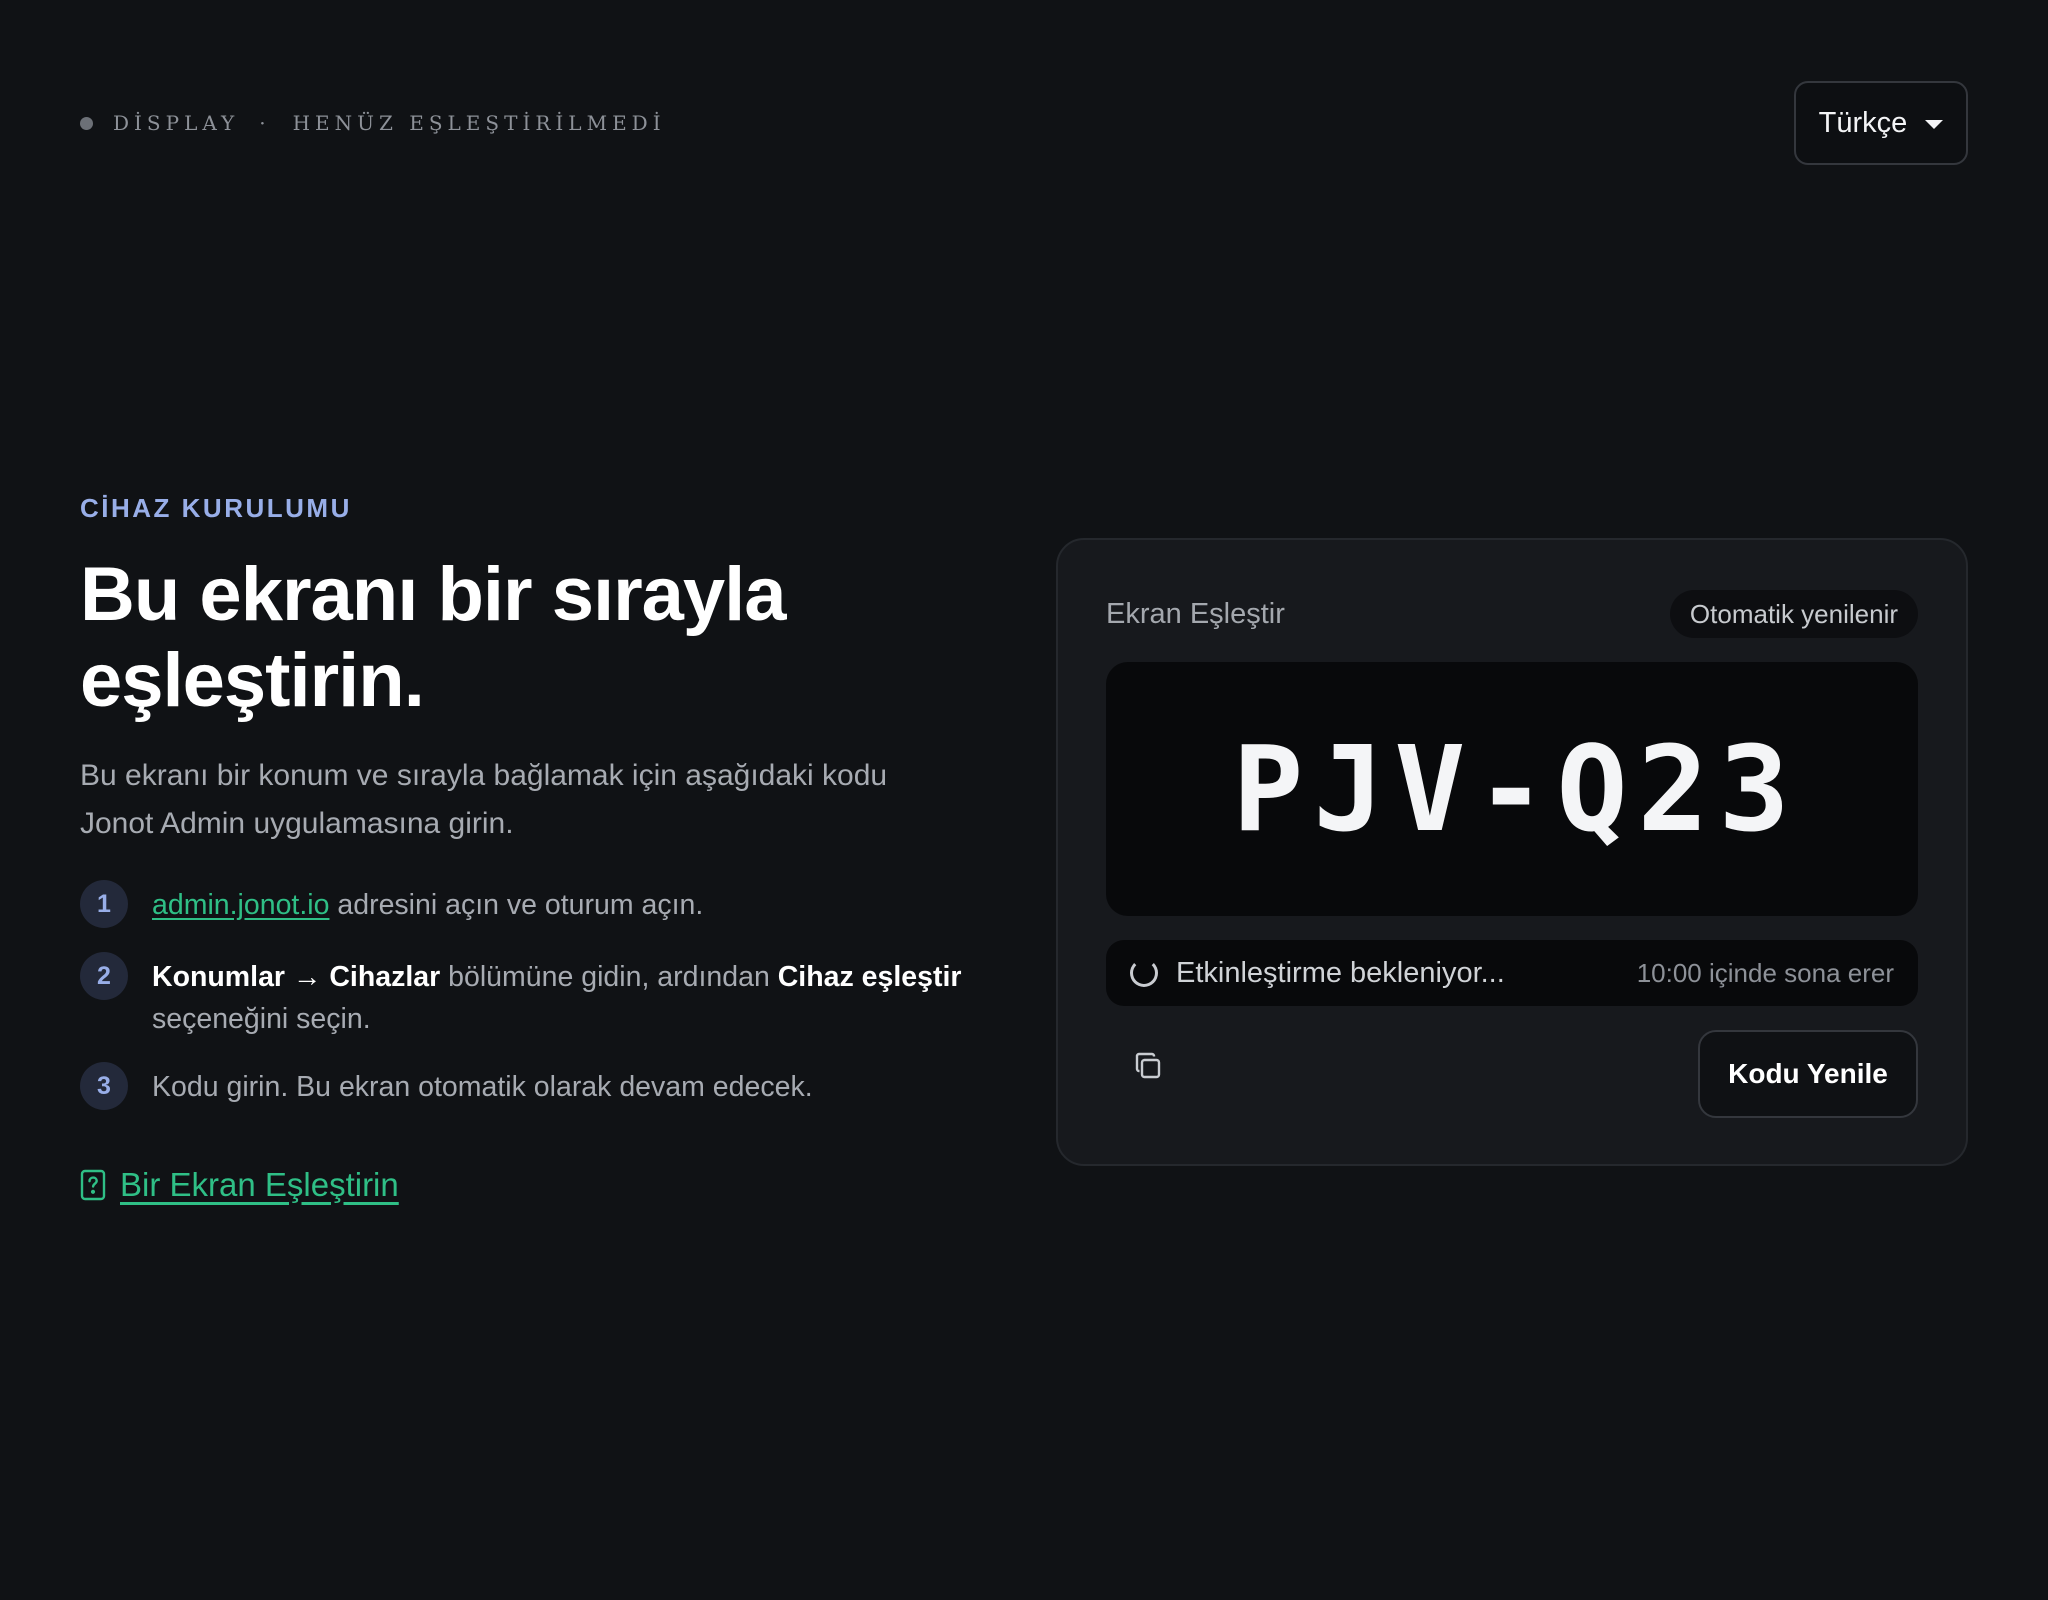 The width and height of the screenshot is (2048, 1600). I want to click on pairing-state: HENÜZ EŞLEŞTİRİLMEDİ, so click(479, 123).